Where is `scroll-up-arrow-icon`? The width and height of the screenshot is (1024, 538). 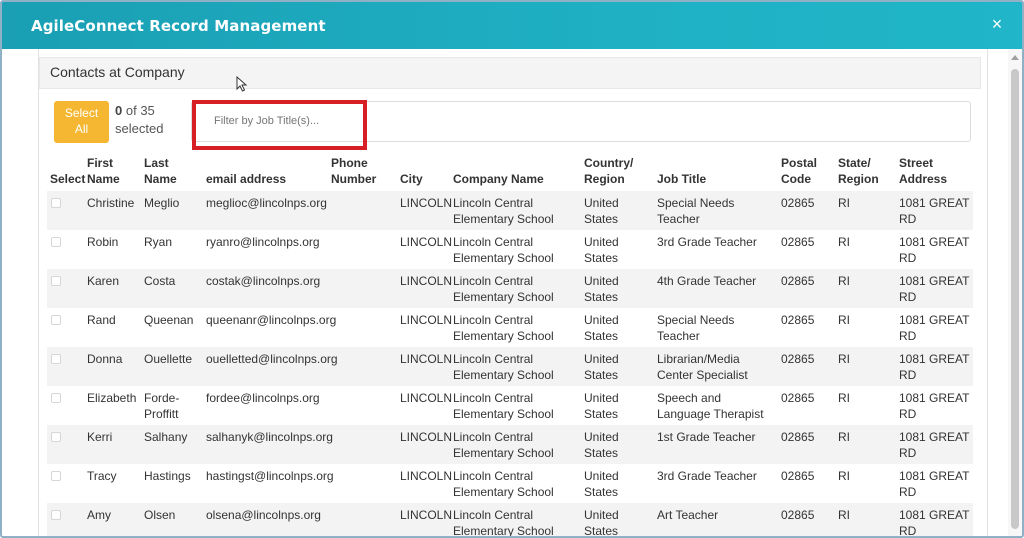
scroll-up-arrow-icon is located at coordinates (1015, 57).